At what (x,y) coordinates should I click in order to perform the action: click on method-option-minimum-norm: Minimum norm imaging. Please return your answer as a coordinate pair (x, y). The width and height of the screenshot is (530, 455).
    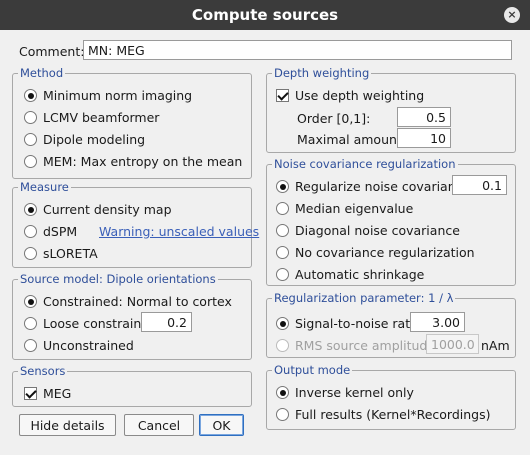
    Looking at the image, I should click on (108, 95).